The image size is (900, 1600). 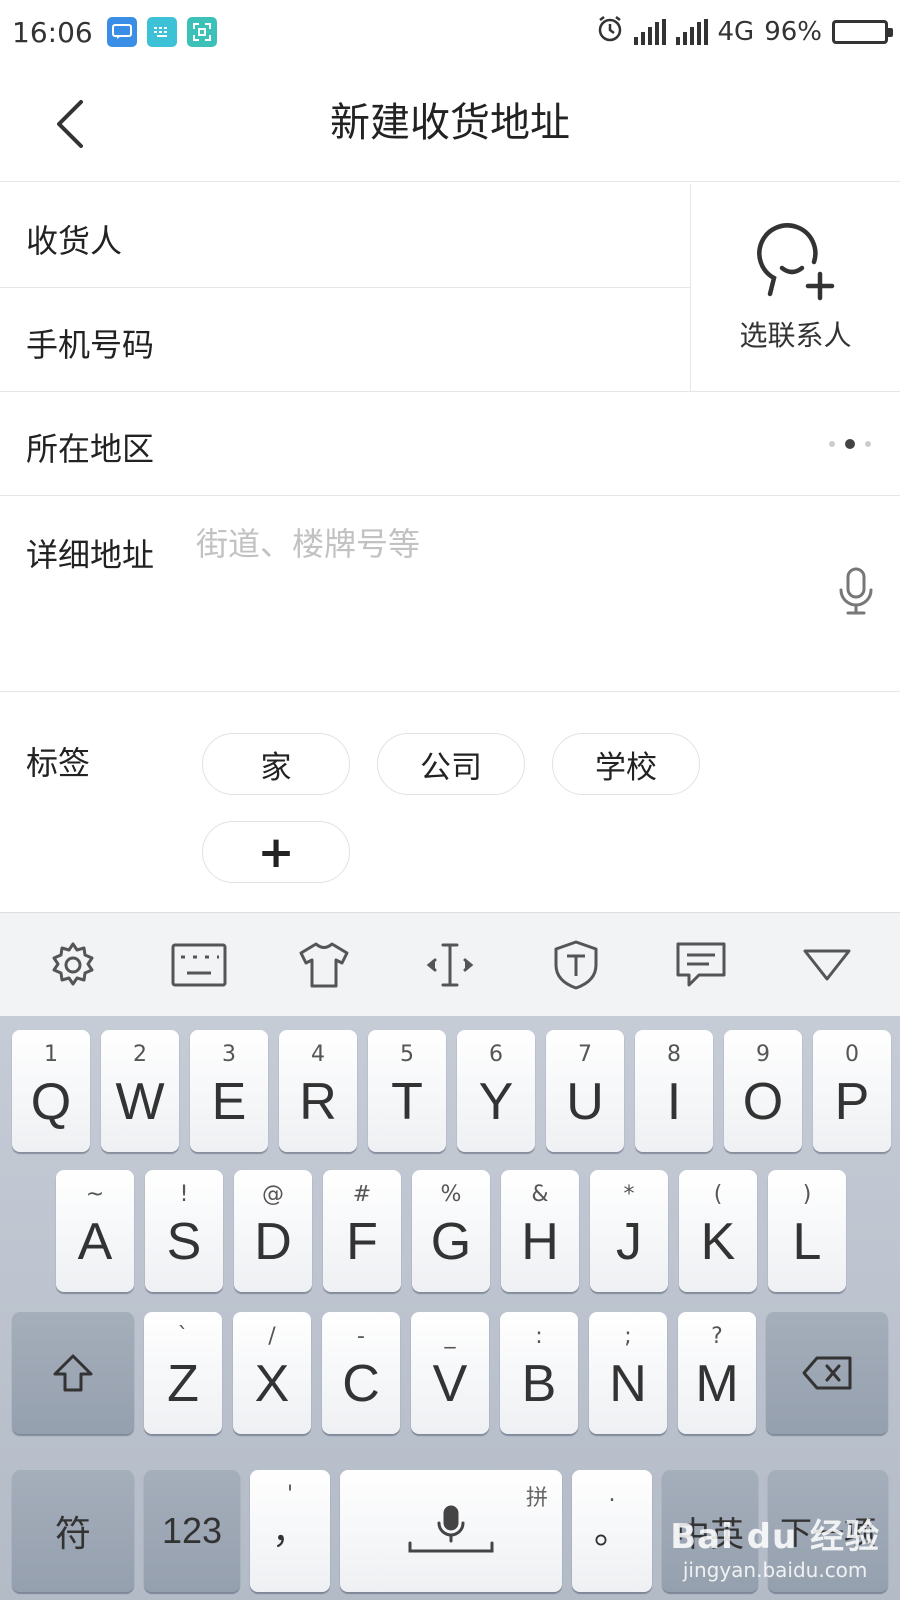 What do you see at coordinates (51, 1054) in the screenshot?
I see `key-sub-label: 1` at bounding box center [51, 1054].